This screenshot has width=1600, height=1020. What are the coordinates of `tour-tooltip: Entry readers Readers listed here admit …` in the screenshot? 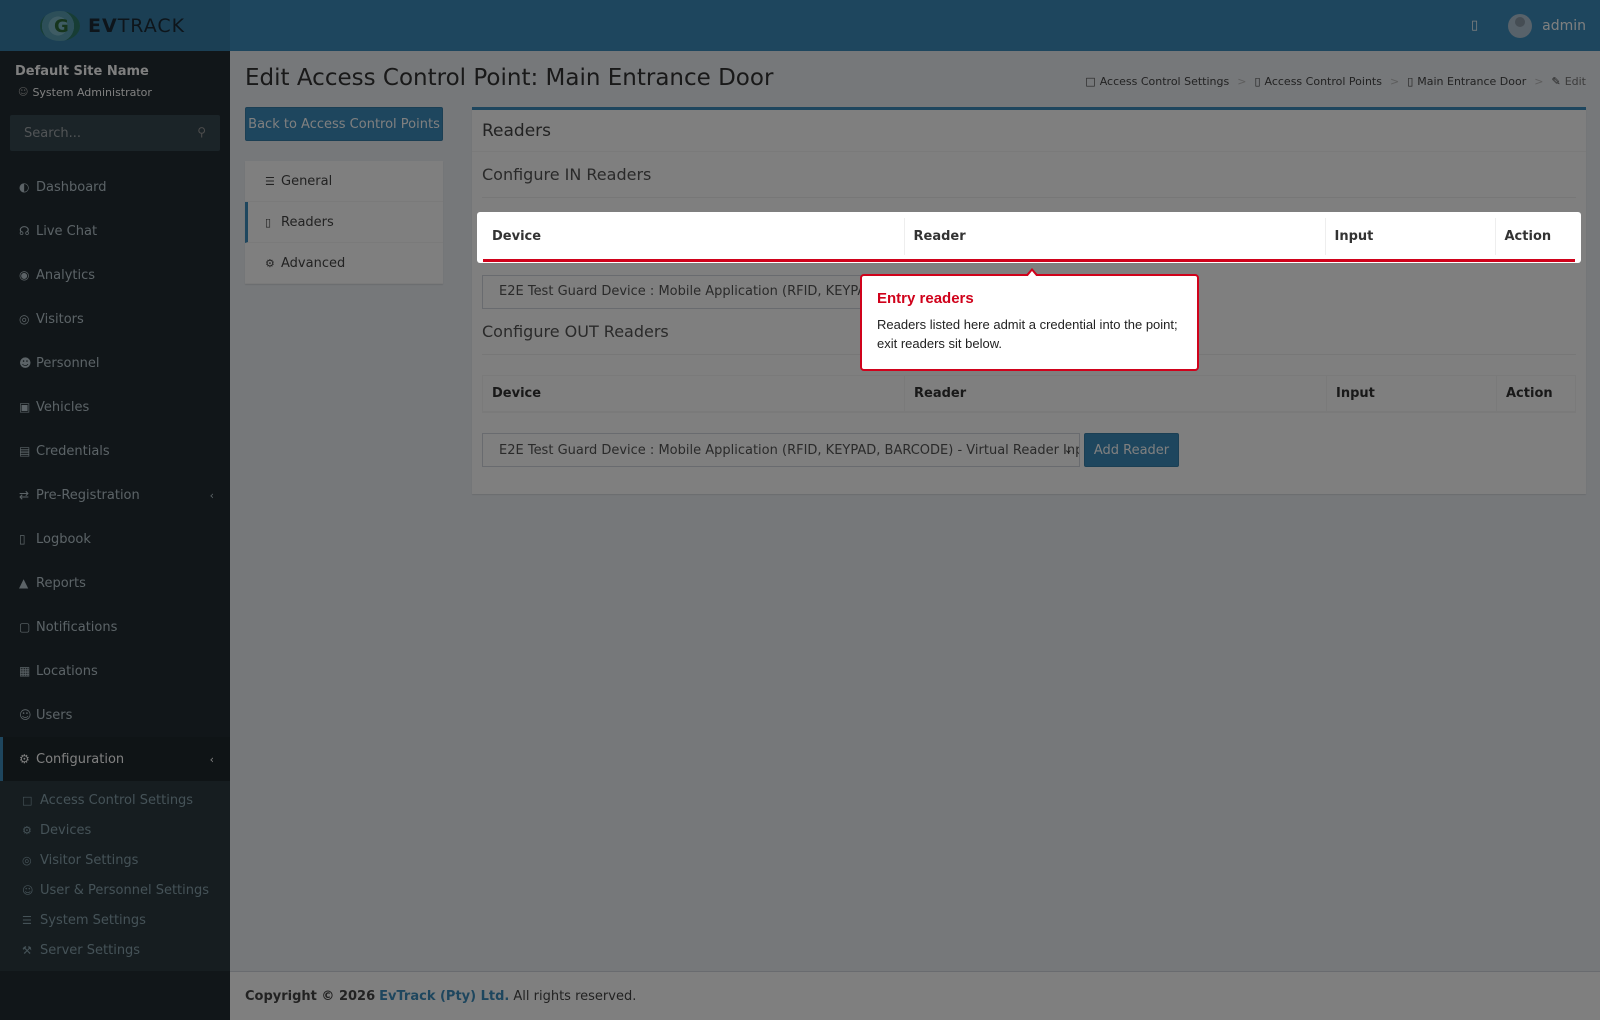 It's located at (1029, 319).